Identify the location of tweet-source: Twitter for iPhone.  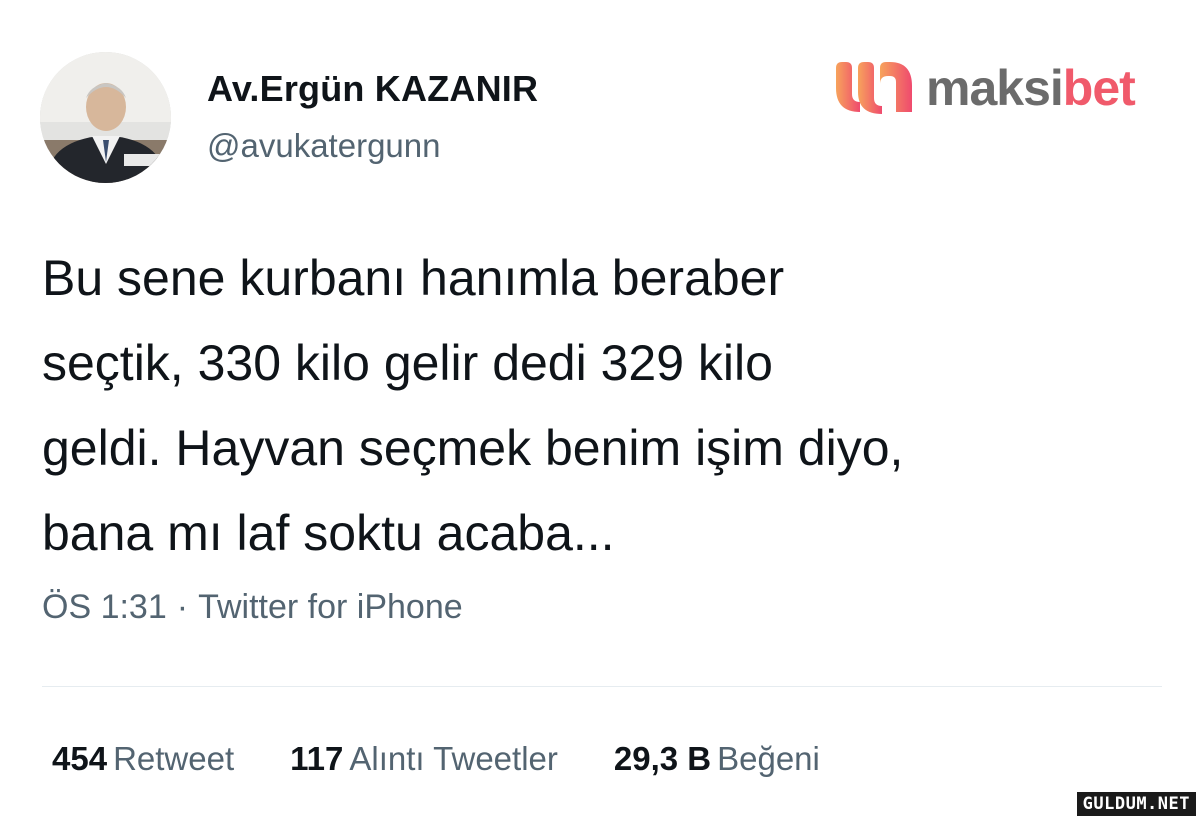
(330, 607).